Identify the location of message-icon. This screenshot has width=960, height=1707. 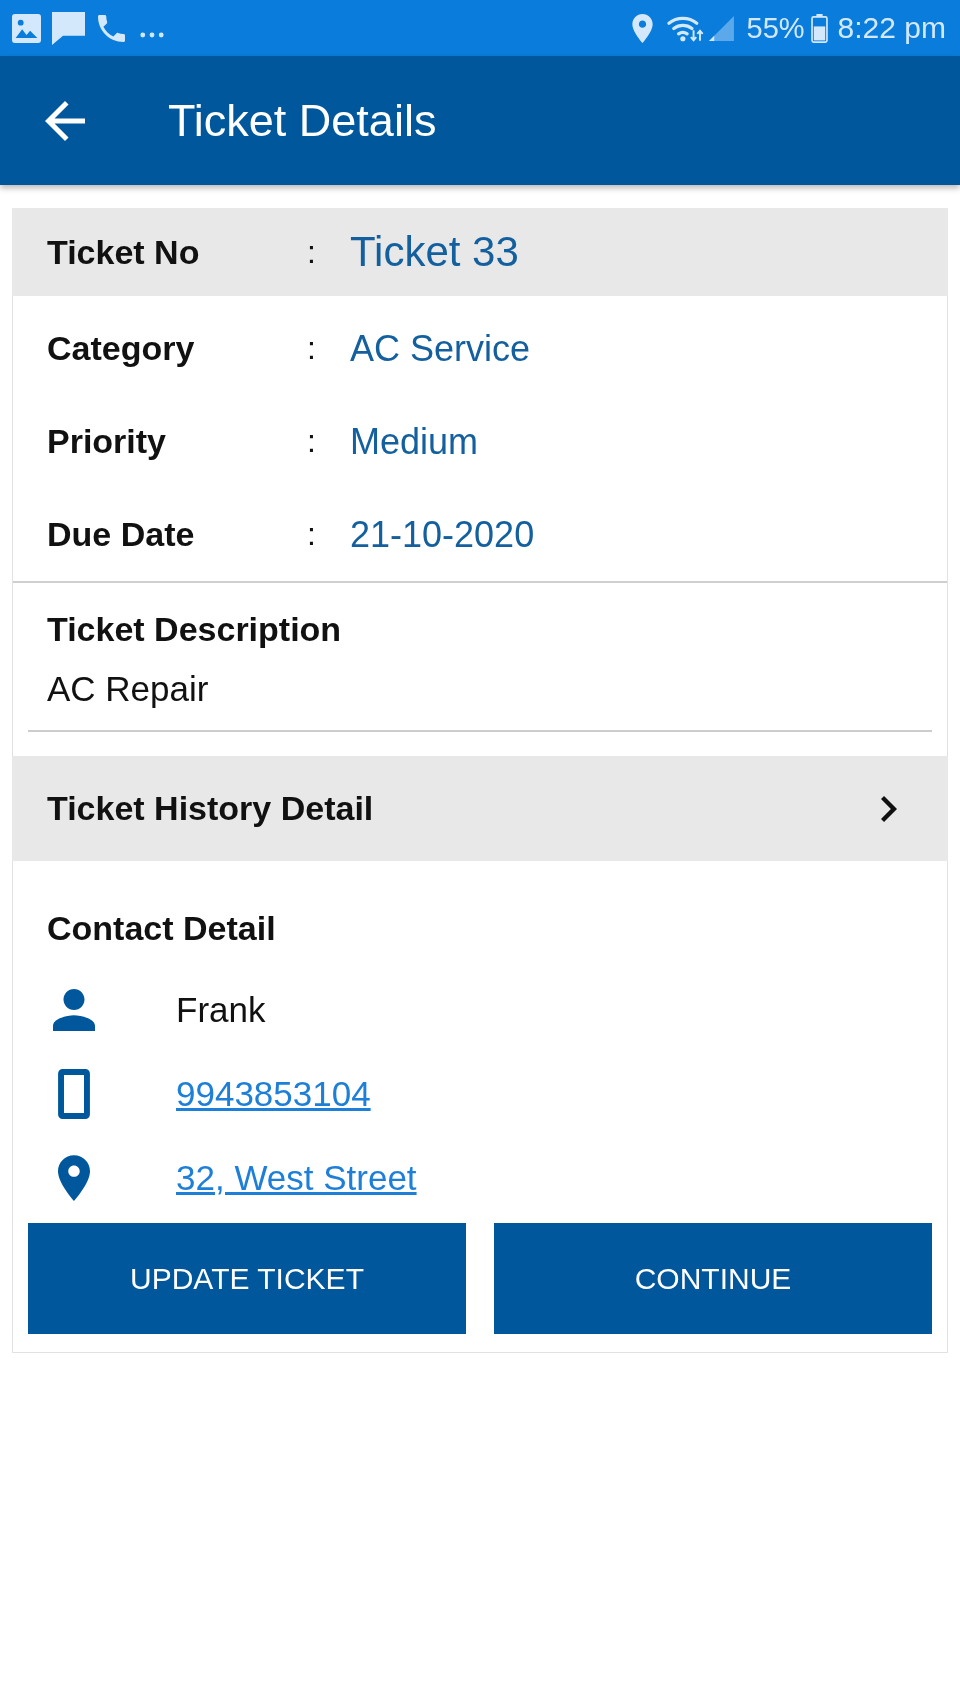
(68, 28).